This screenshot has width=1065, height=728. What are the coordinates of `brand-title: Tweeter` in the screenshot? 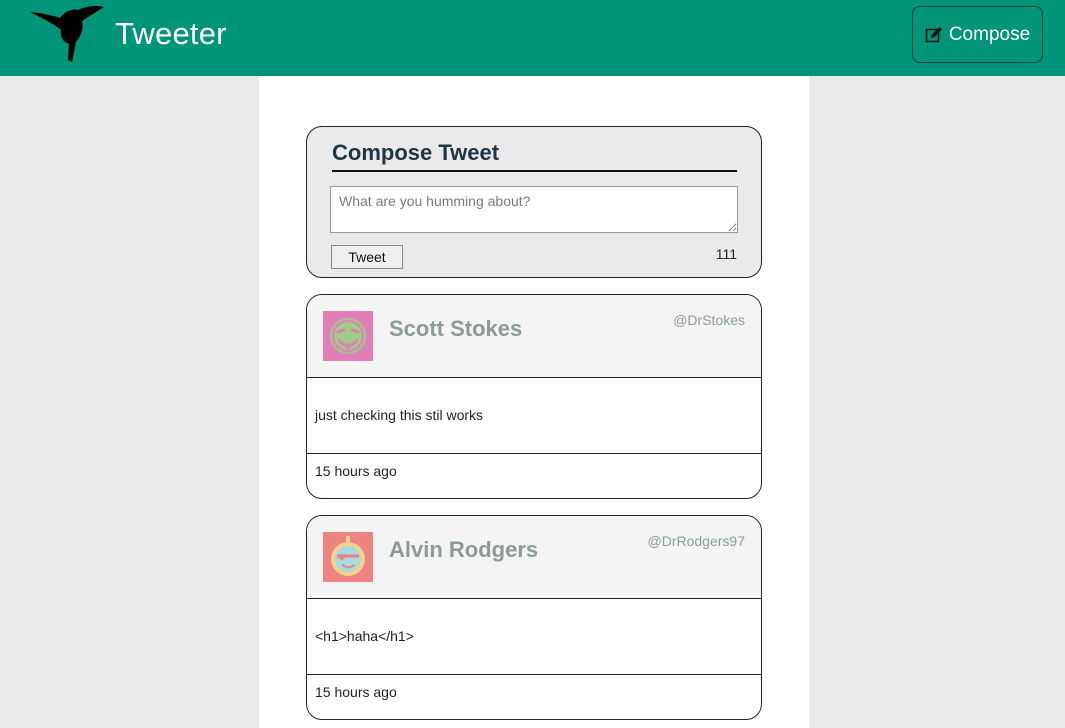 It's located at (171, 34).